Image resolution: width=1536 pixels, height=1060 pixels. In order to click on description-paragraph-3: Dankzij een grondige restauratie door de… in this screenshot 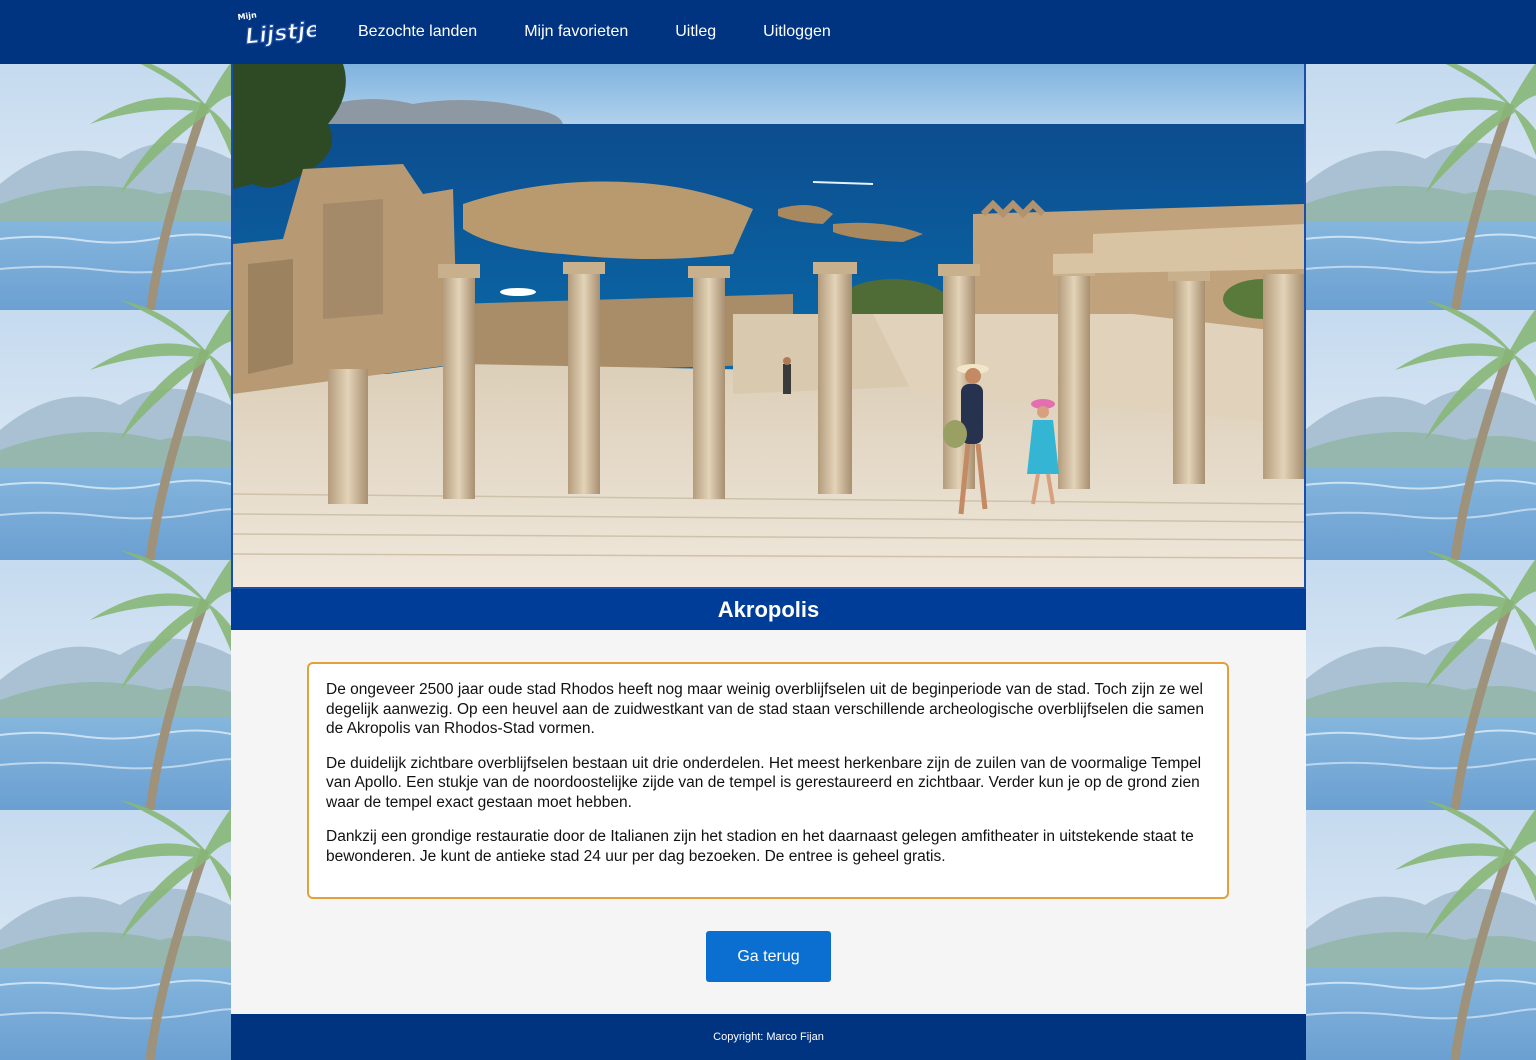, I will do `click(760, 846)`.